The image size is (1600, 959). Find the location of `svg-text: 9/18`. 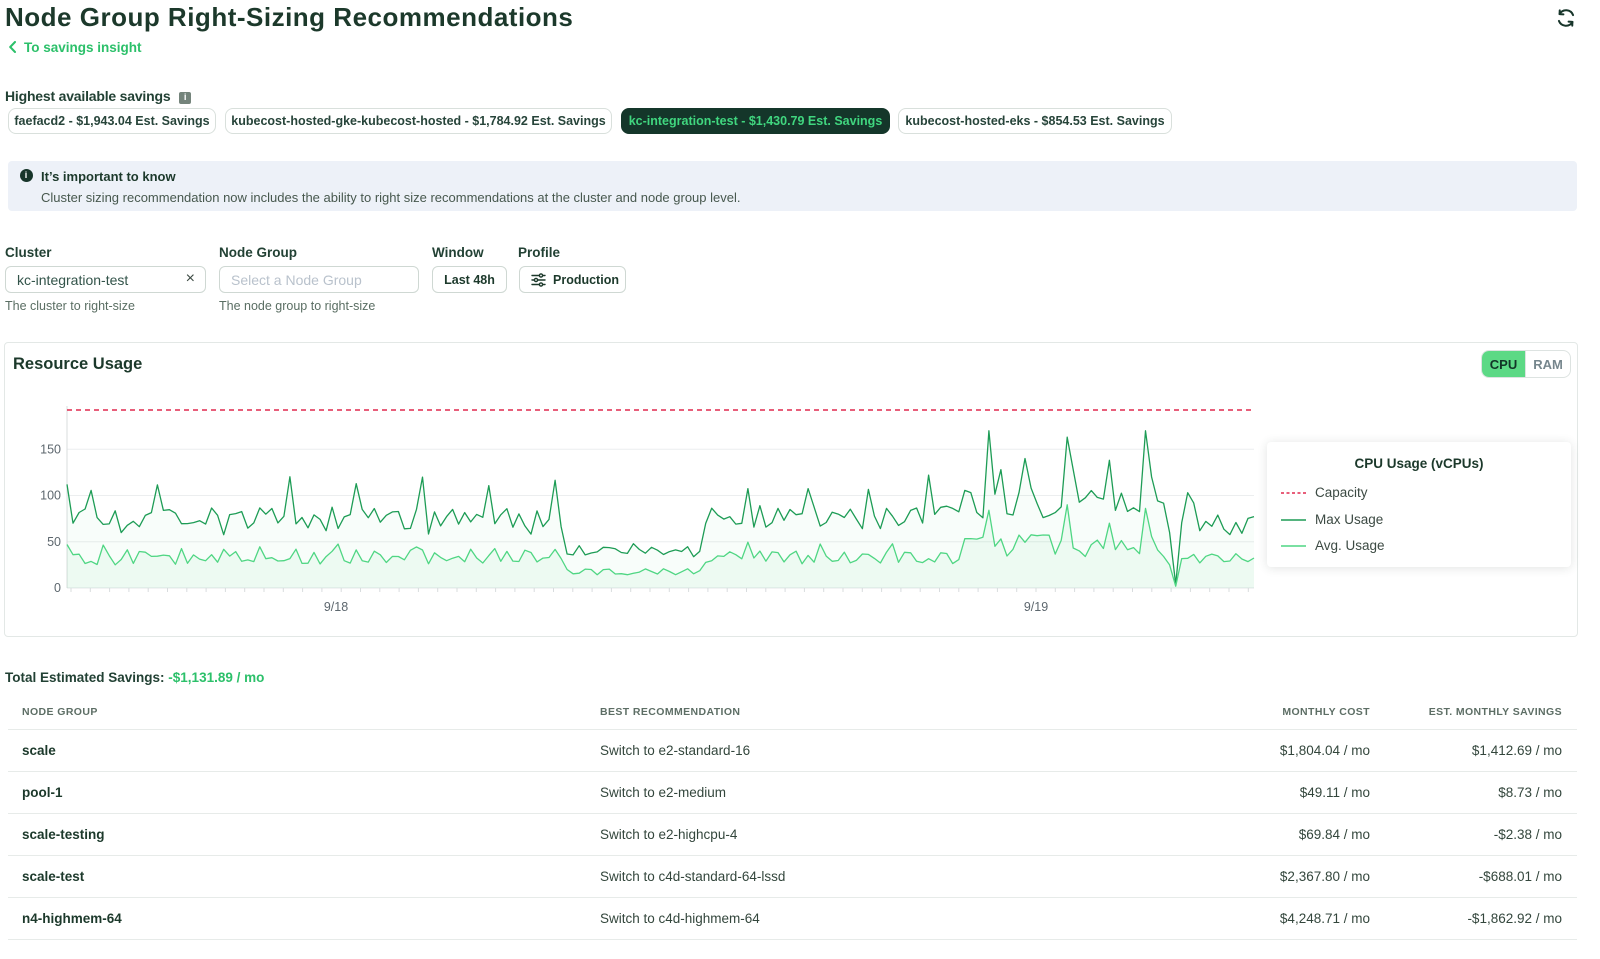

svg-text: 9/18 is located at coordinates (336, 607).